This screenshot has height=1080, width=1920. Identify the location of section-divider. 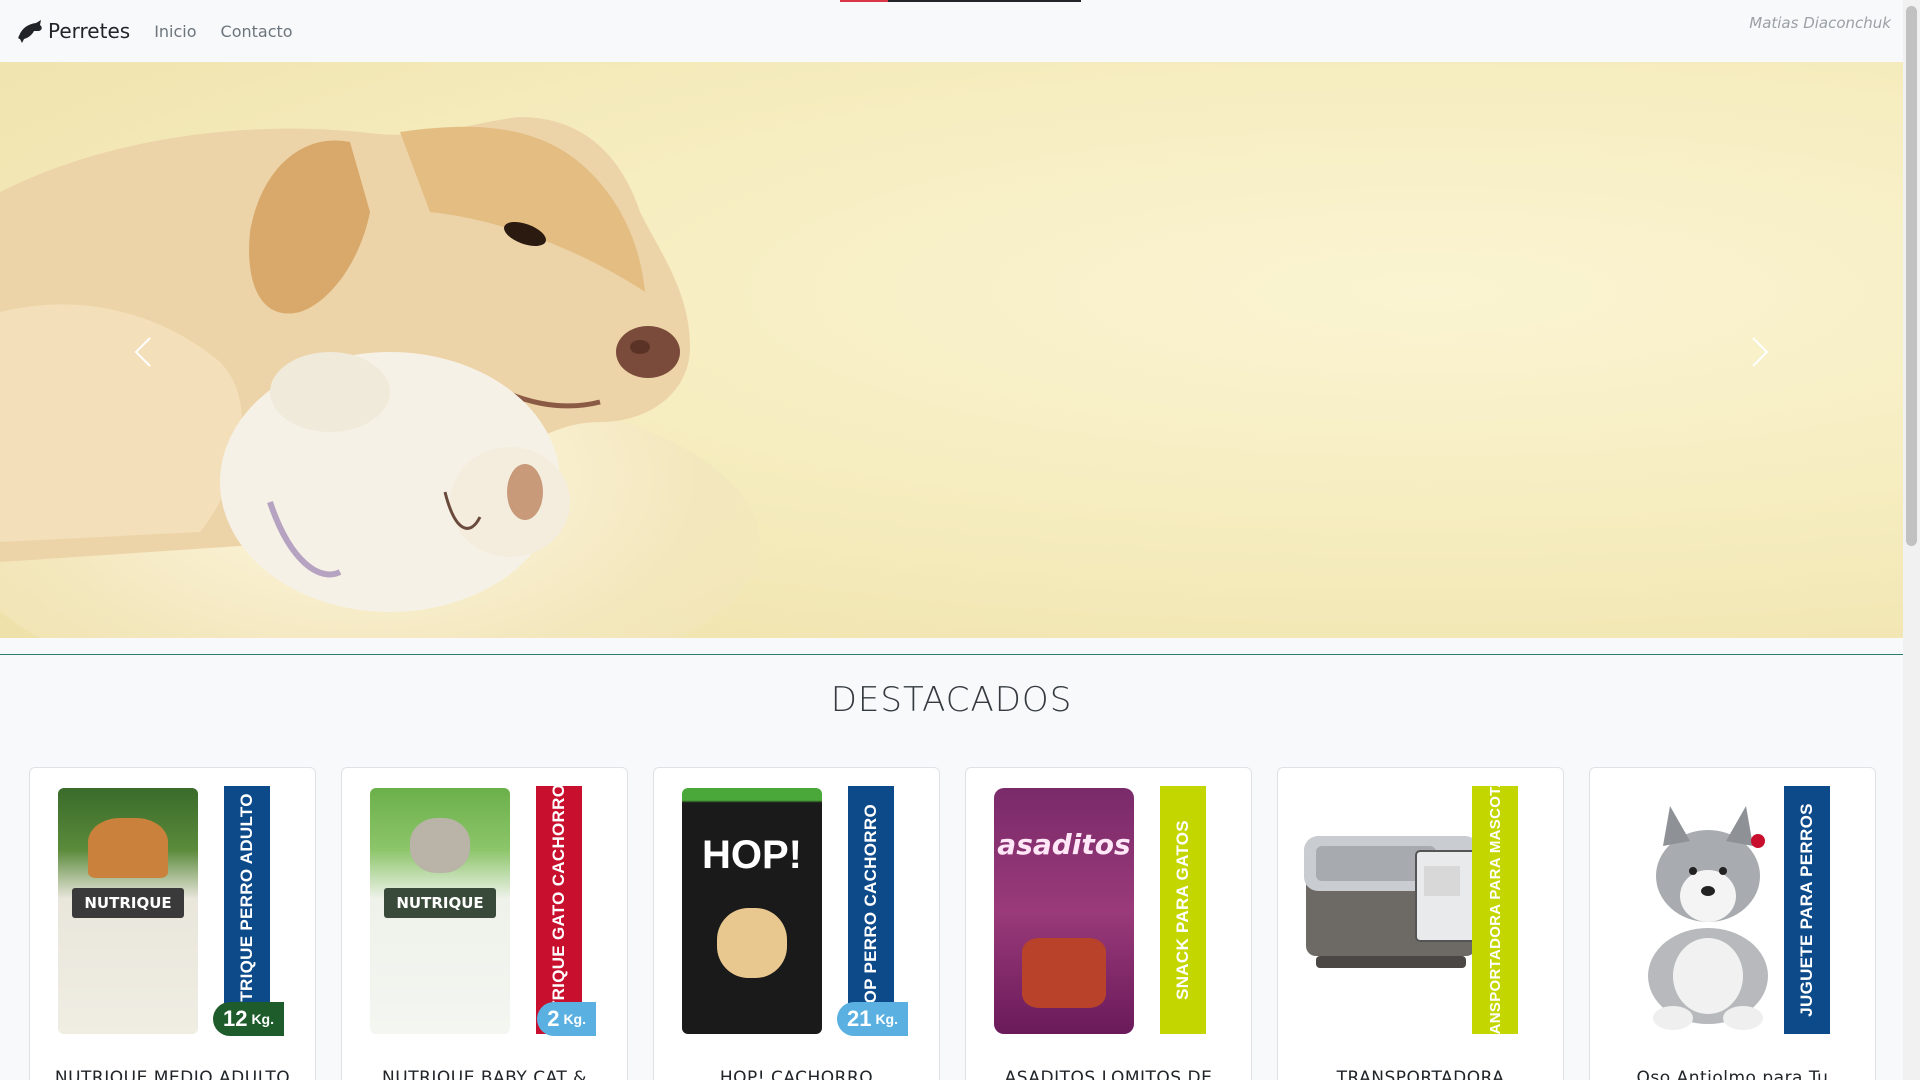
(951, 654).